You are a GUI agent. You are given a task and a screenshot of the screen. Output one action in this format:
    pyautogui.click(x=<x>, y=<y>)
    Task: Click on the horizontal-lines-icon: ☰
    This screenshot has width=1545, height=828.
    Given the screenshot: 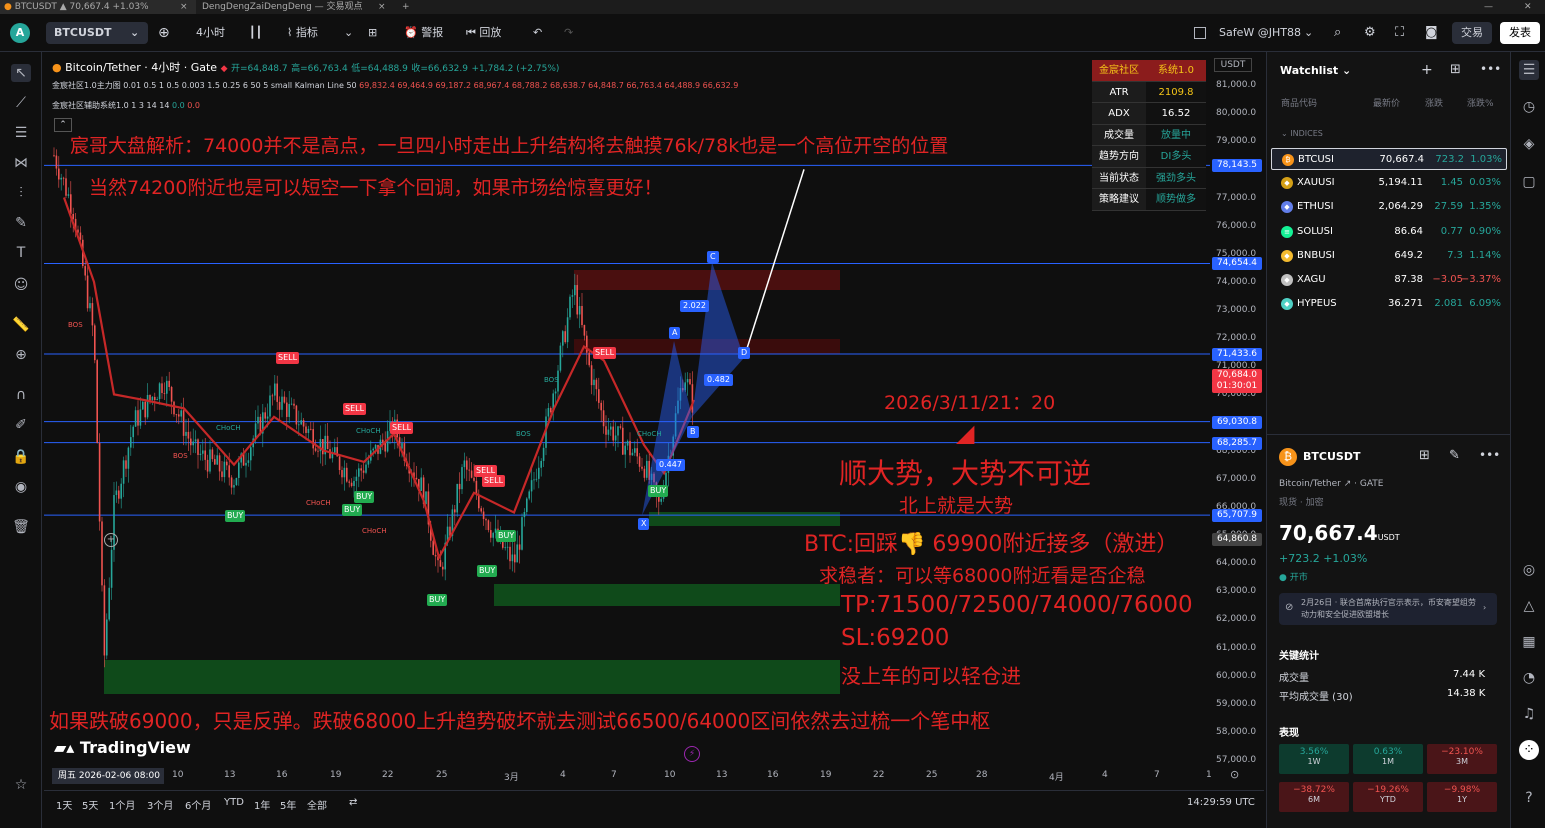 What is the action you would take?
    pyautogui.click(x=21, y=133)
    